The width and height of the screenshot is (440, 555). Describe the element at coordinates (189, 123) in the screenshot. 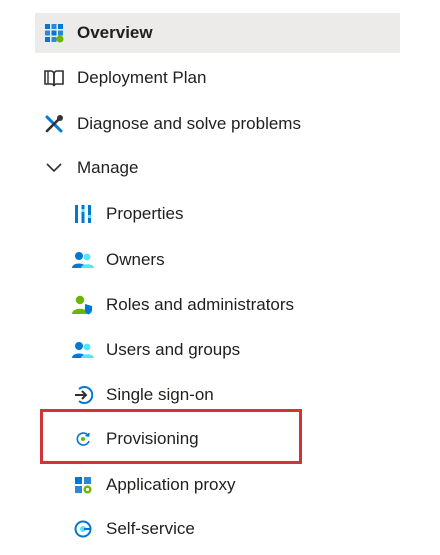

I see `nav-item-label: Diagnose and solve problems` at that location.